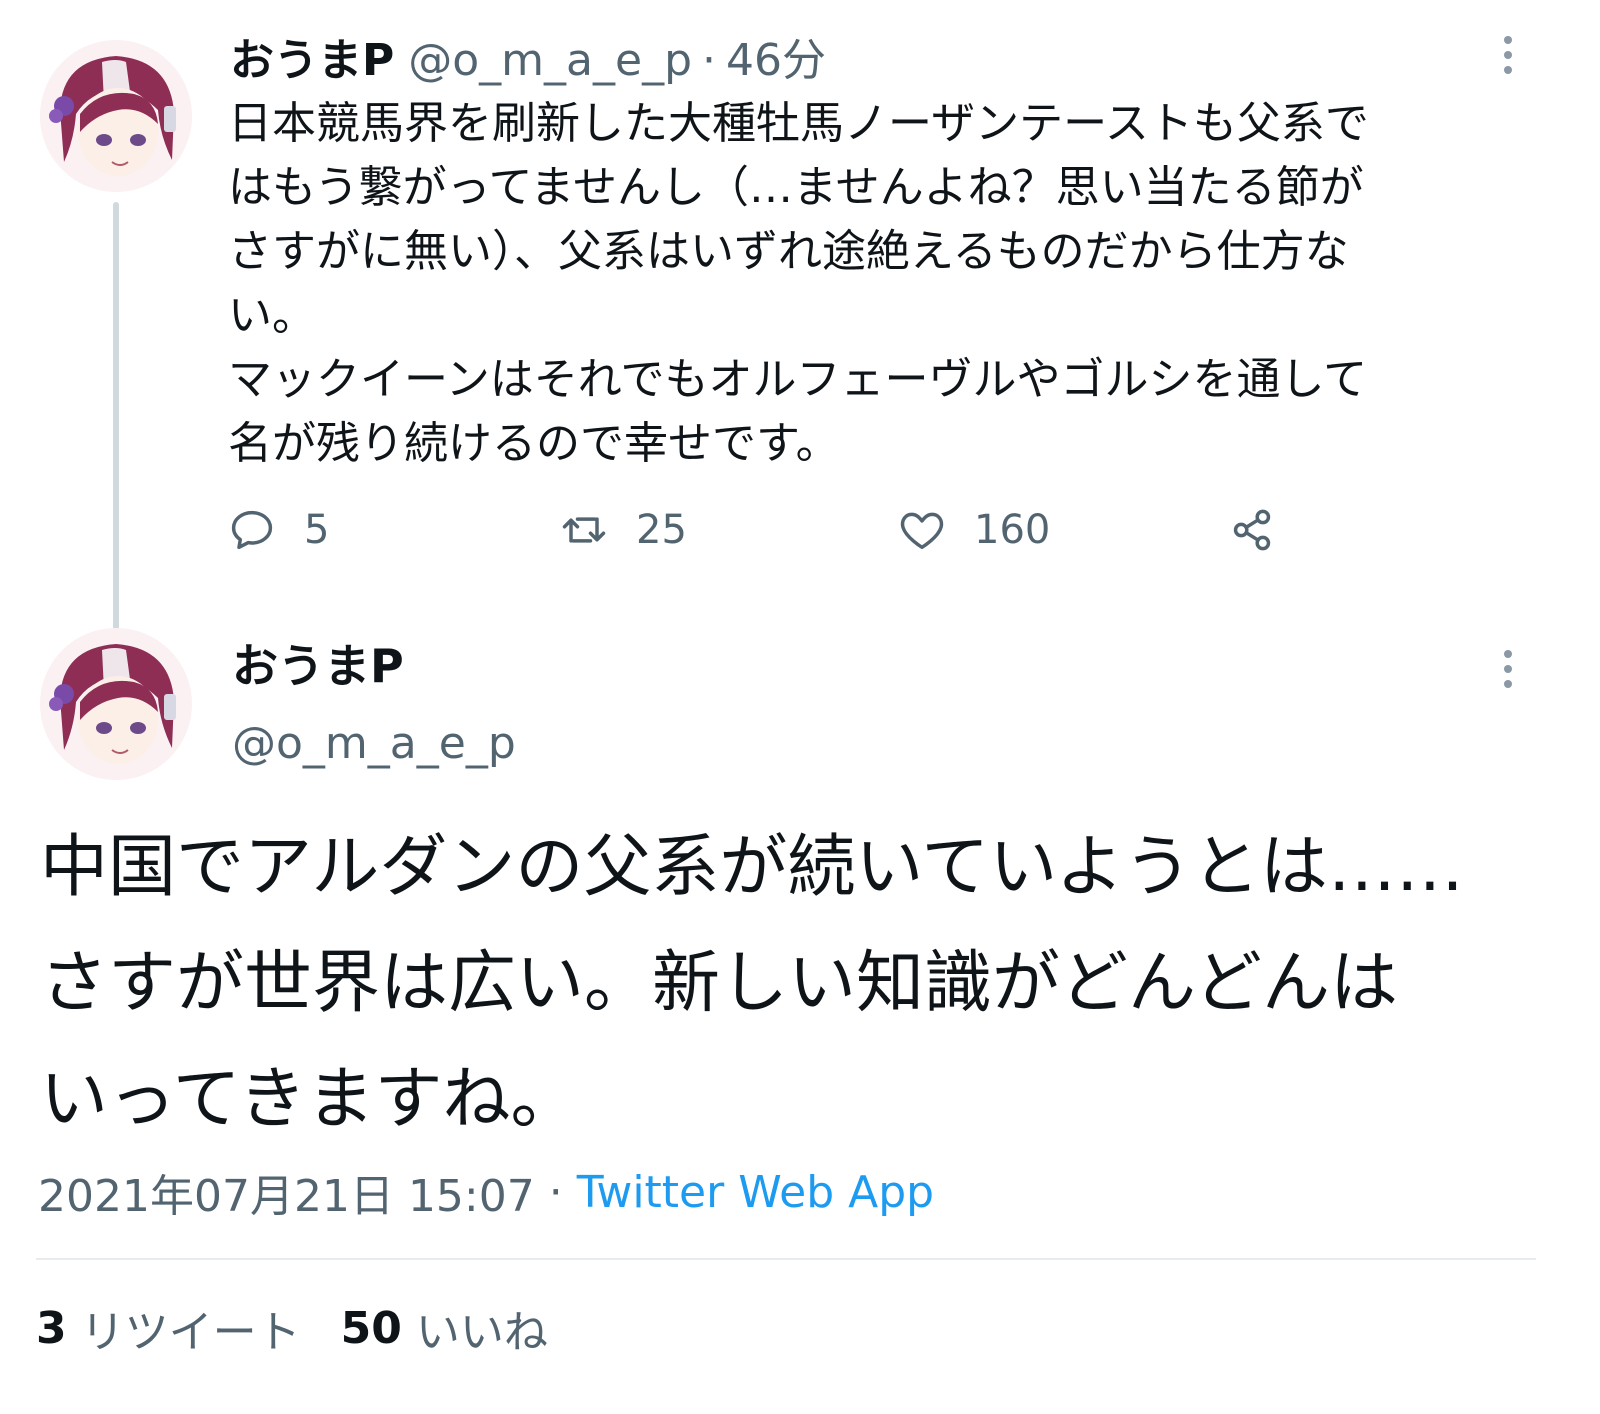 Image resolution: width=1600 pixels, height=1414 pixels. Describe the element at coordinates (317, 530) in the screenshot. I see `reply-count: 5` at that location.